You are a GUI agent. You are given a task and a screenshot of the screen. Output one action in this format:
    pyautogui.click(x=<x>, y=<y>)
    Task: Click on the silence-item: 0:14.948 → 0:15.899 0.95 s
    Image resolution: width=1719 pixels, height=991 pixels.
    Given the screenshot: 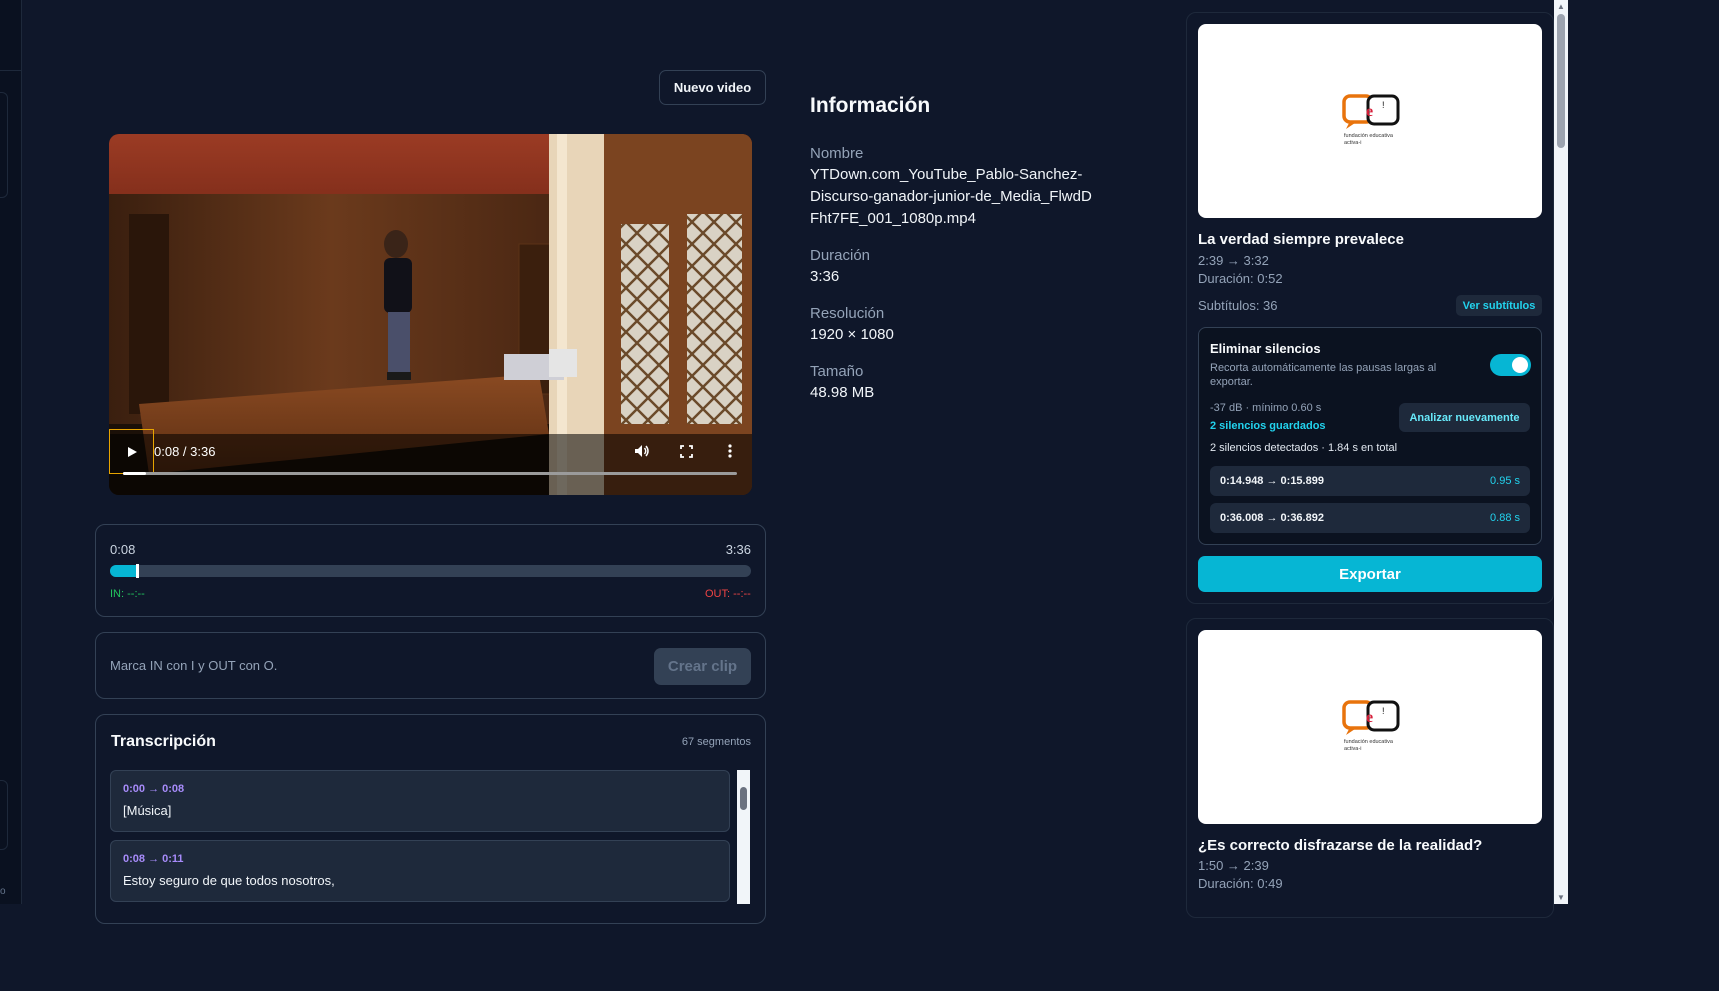 What is the action you would take?
    pyautogui.click(x=1370, y=481)
    